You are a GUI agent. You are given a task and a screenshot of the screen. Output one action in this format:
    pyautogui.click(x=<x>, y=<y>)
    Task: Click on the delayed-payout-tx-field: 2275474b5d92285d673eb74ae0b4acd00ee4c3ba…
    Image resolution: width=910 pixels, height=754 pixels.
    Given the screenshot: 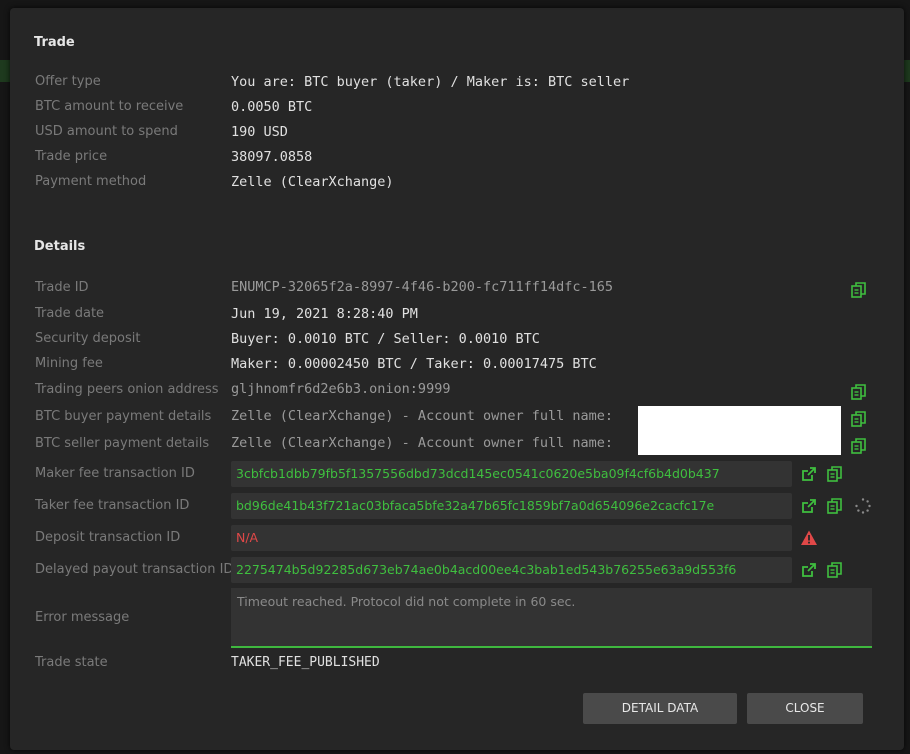 What is the action you would take?
    pyautogui.click(x=511, y=570)
    